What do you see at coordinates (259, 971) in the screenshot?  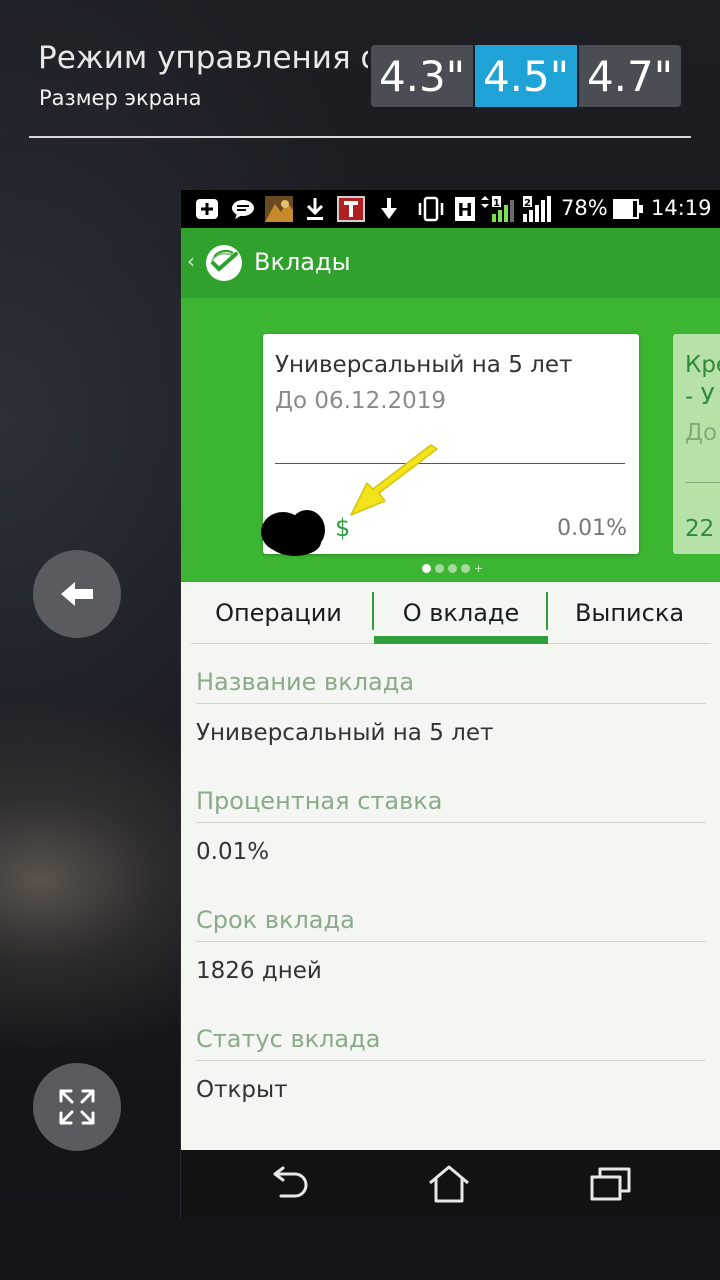 I see `field-value-term: 1826 дней` at bounding box center [259, 971].